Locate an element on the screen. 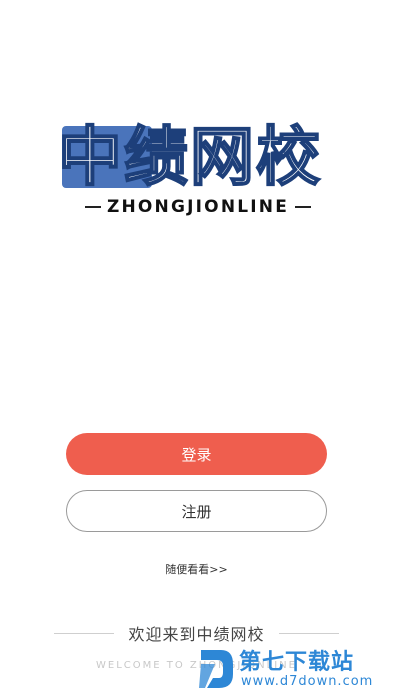  d7-logo-icon is located at coordinates (216, 669).